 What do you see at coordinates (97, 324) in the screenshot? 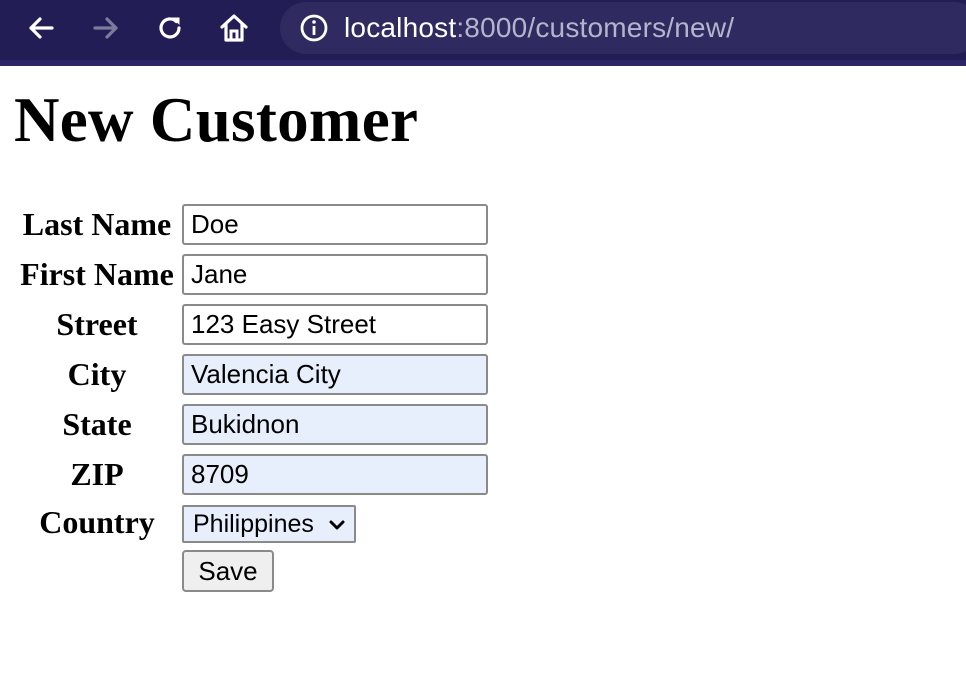
I see `street-label: Street` at bounding box center [97, 324].